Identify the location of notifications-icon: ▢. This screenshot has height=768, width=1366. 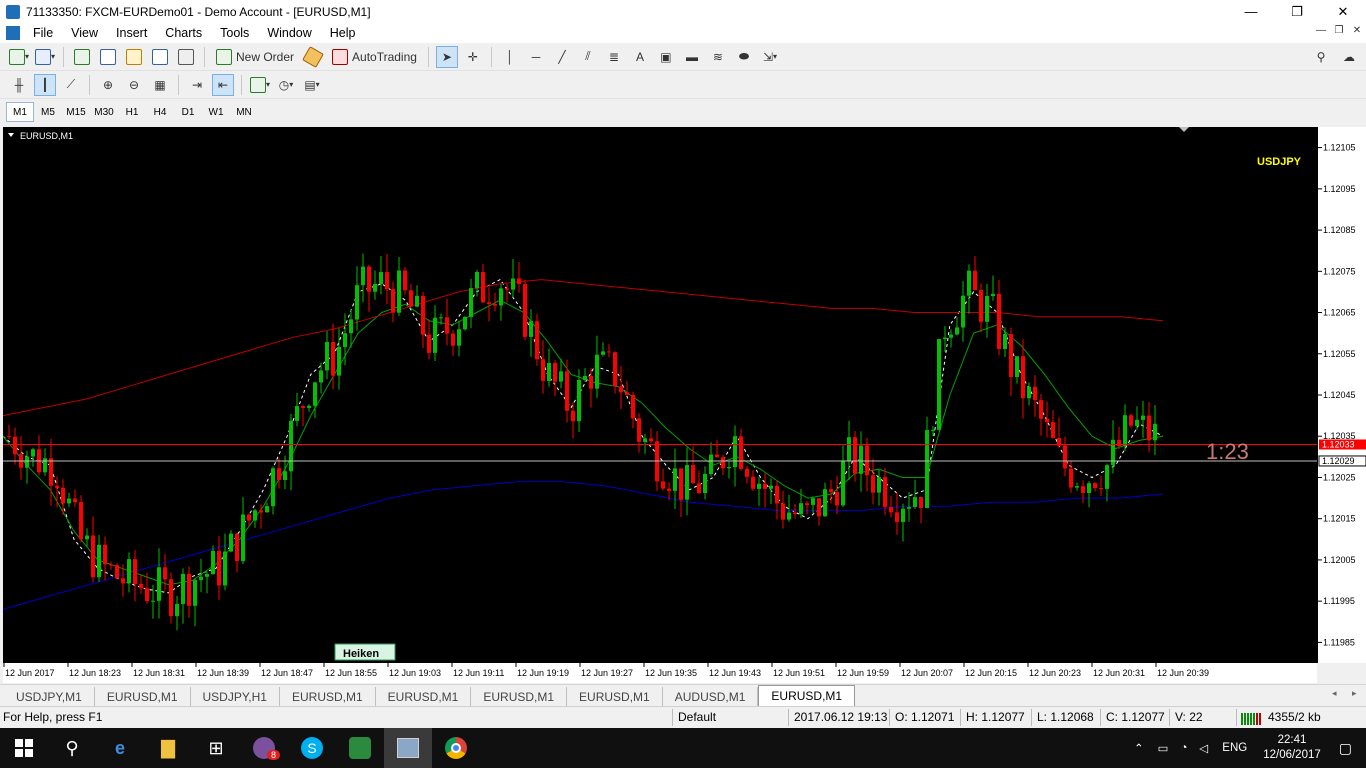
(1345, 748).